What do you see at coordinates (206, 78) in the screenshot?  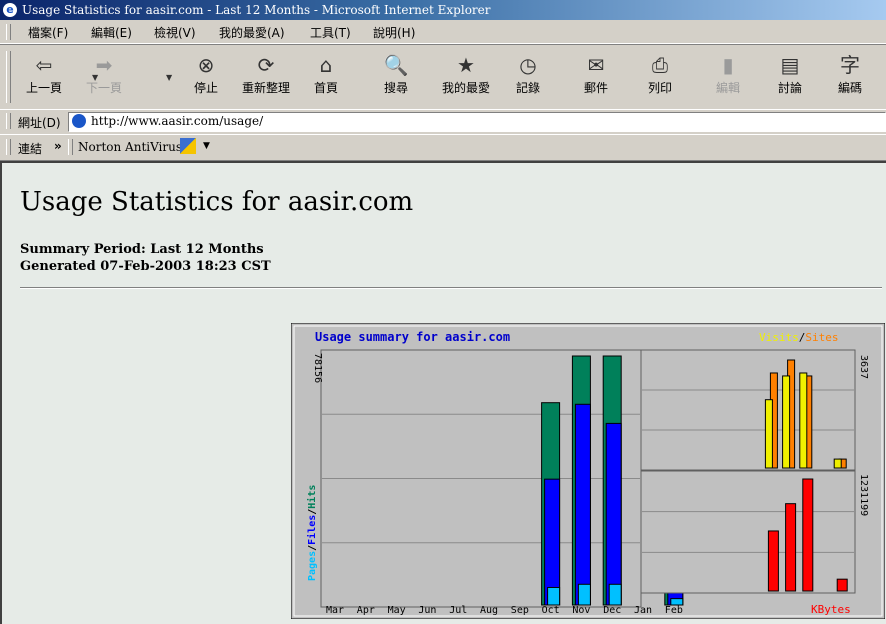 I see `toolbar-button-stop: ⊗ 停止` at bounding box center [206, 78].